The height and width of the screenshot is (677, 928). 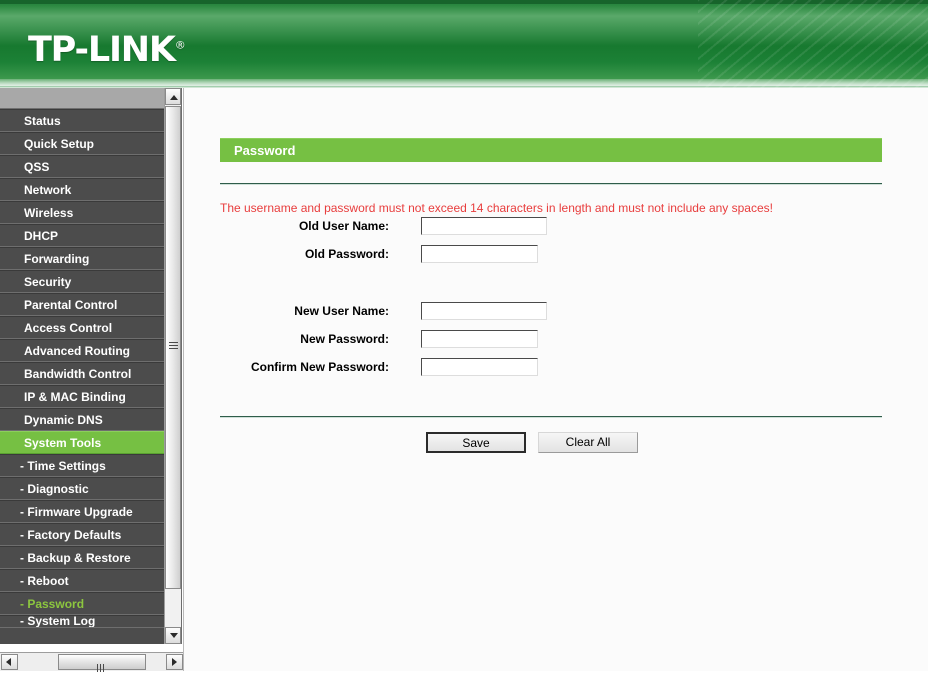 I want to click on form-actions: Save Clear All, so click(x=551, y=443).